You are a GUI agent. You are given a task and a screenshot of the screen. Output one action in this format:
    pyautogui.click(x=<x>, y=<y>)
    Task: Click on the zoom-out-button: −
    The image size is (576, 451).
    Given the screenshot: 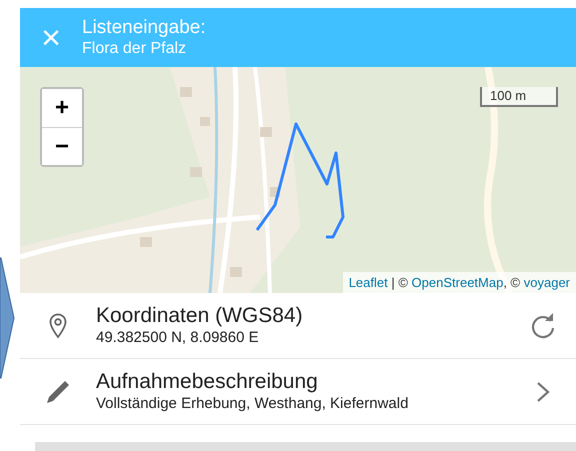 What is the action you would take?
    pyautogui.click(x=62, y=146)
    